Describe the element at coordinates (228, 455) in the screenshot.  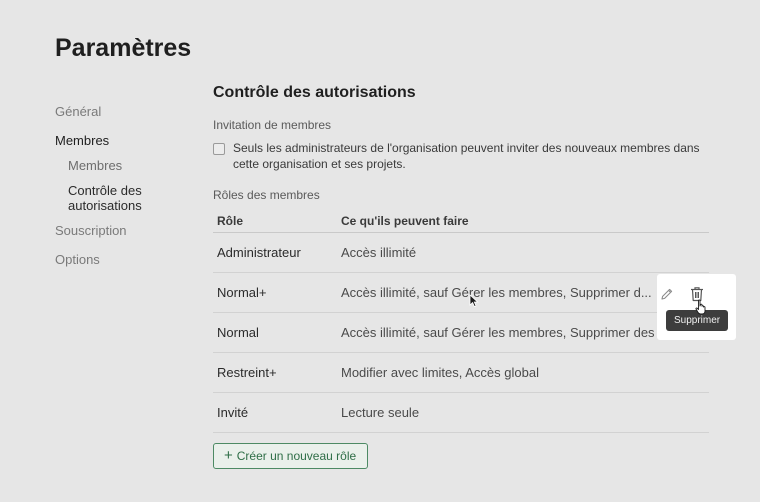
I see `plus-icon: +` at that location.